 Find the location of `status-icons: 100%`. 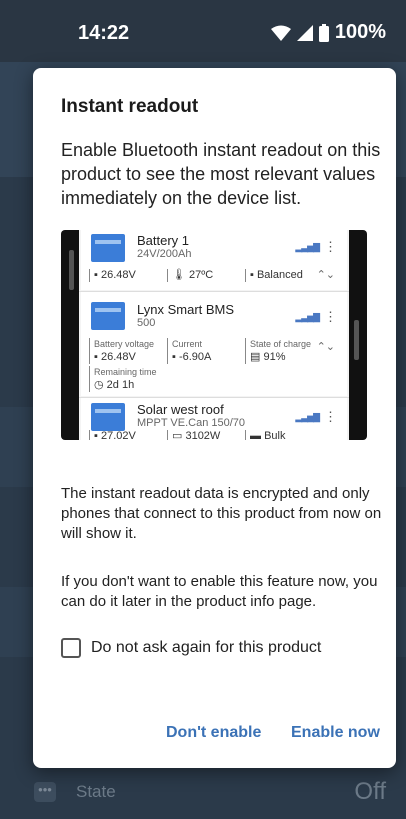

status-icons: 100% is located at coordinates (328, 32).